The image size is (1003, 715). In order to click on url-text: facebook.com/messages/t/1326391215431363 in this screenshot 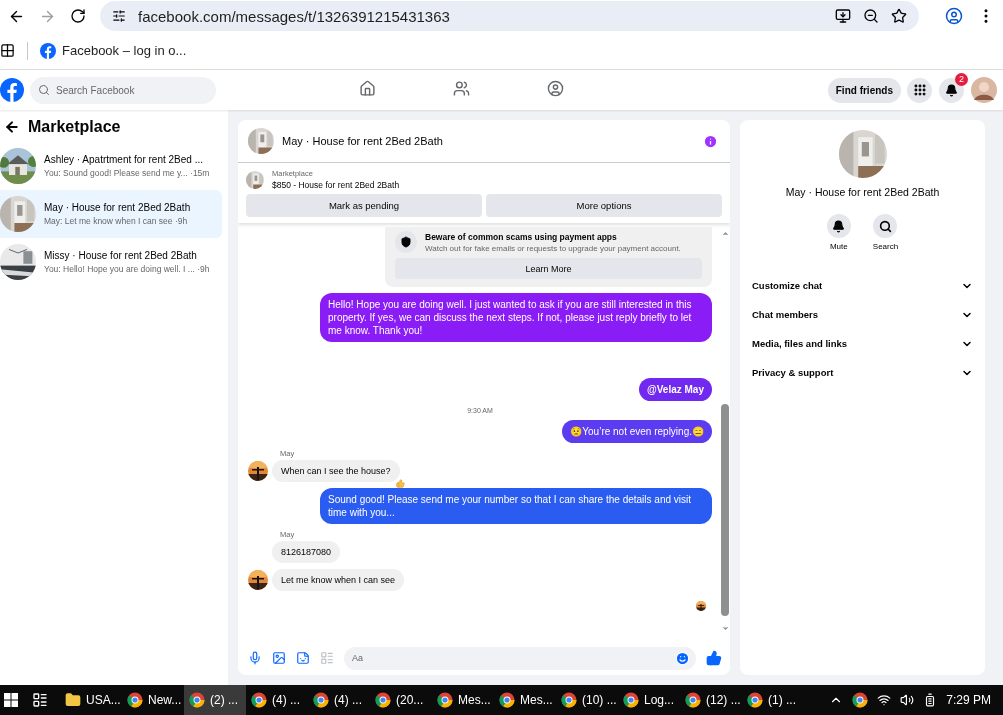, I will do `click(294, 16)`.